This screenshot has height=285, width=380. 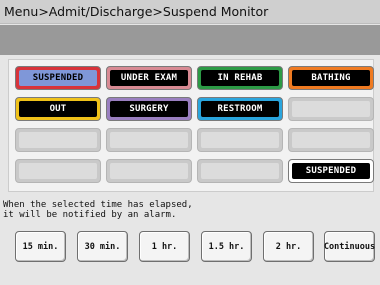 I want to click on status-tile-label: OUT, so click(x=58, y=109).